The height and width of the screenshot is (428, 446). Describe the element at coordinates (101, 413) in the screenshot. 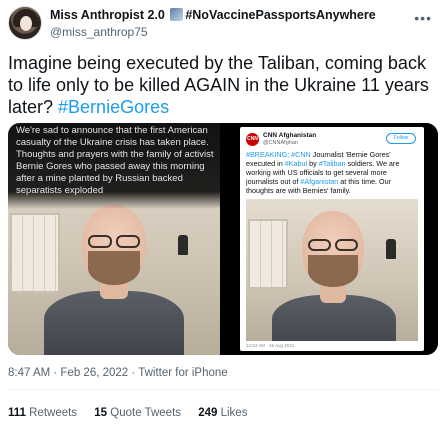

I see `quote-tweets-count: 15` at that location.